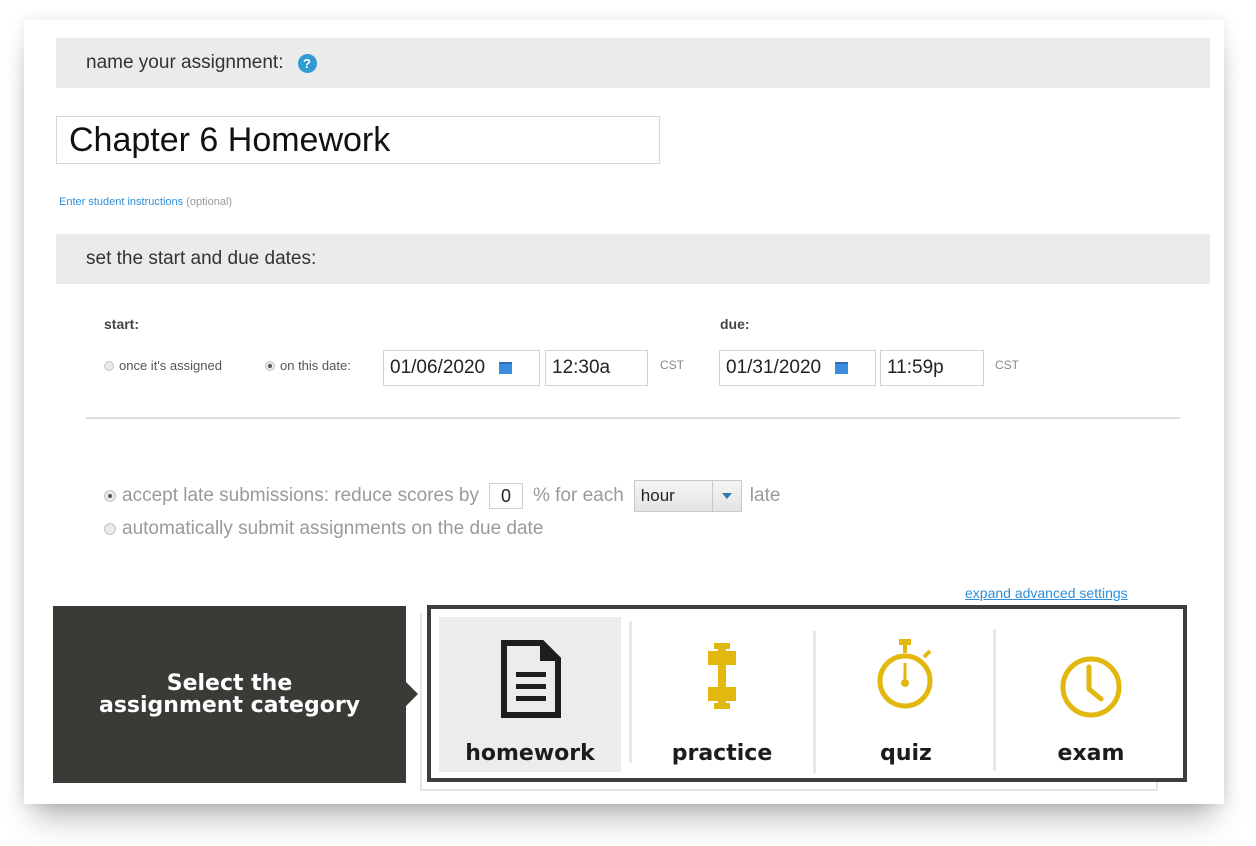 Image resolution: width=1256 pixels, height=846 pixels. I want to click on due-date-value: 01/31/2020, so click(774, 367).